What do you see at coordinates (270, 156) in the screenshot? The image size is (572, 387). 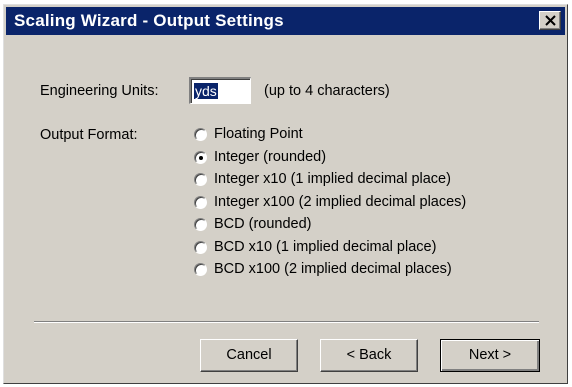 I see `radio-option-label: Integer (rounded)` at bounding box center [270, 156].